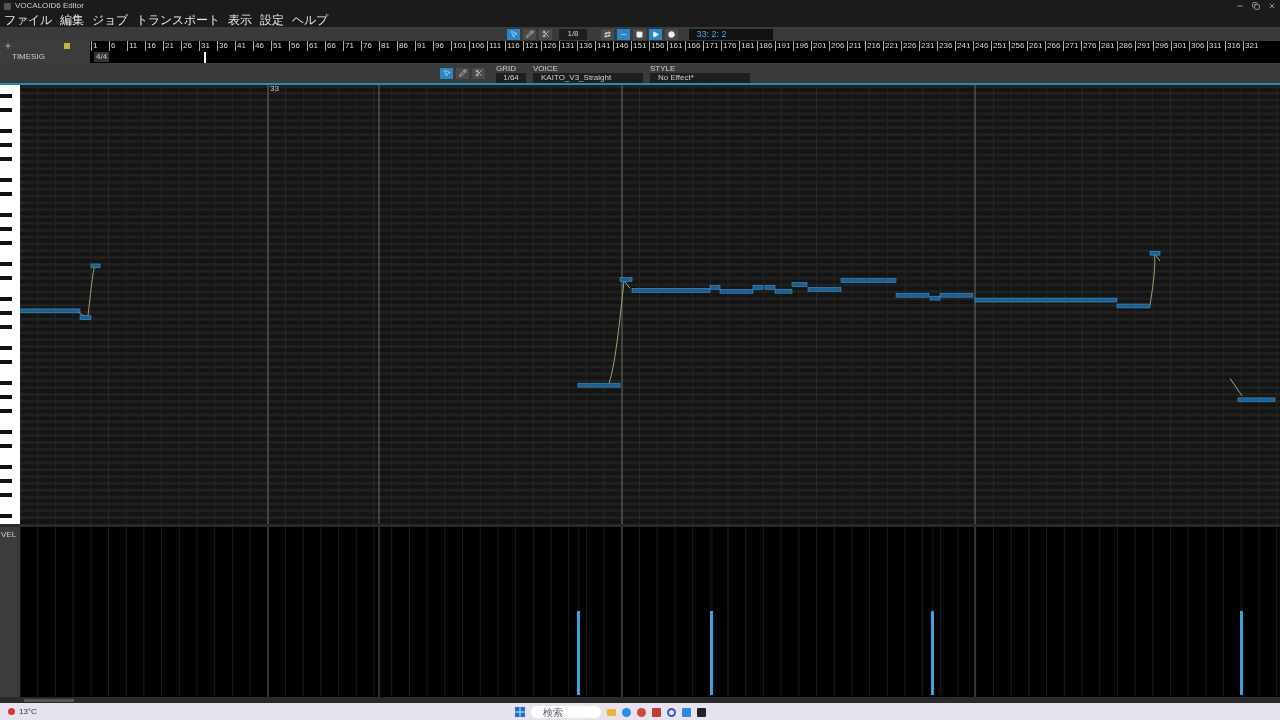  Describe the element at coordinates (384, 46) in the screenshot. I see `ruler-label: 81` at that location.